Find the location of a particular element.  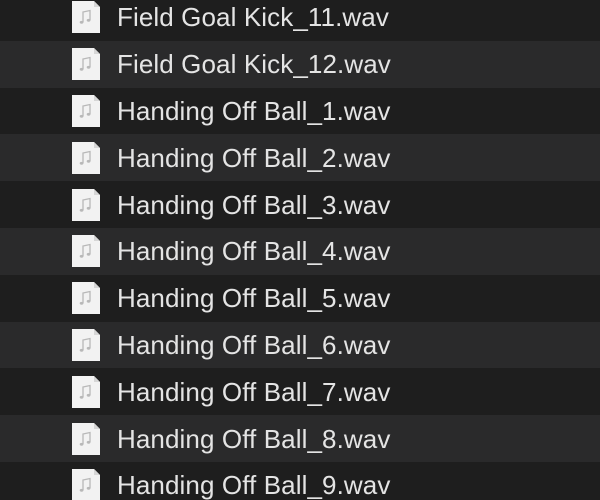

list-item: Handing Off Ball_3.wav is located at coordinates (300, 204).